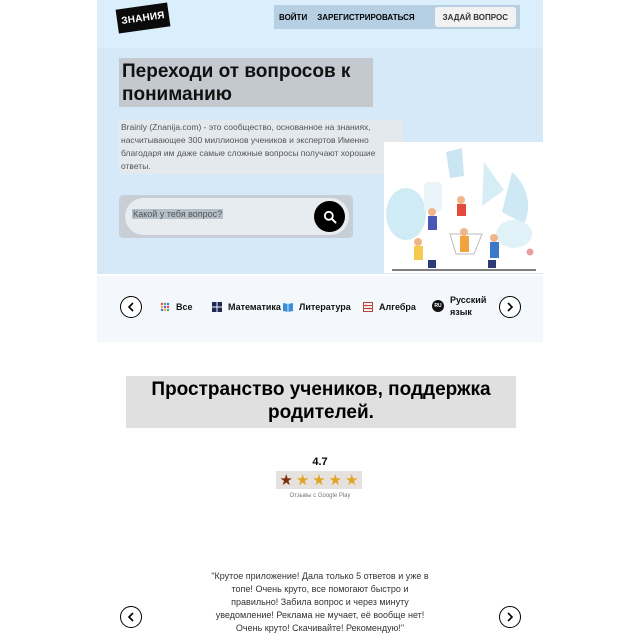  I want to click on category-label: Математика, so click(254, 307).